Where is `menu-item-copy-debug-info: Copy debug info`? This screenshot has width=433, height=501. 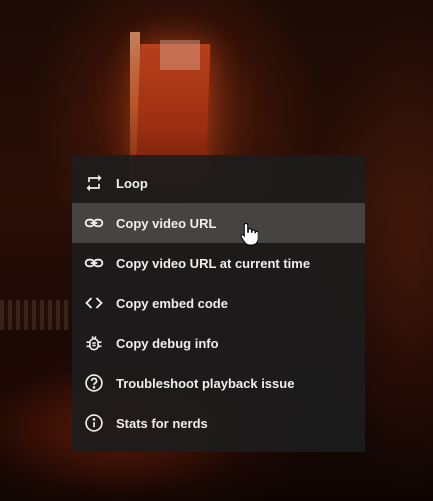 menu-item-copy-debug-info: Copy debug info is located at coordinates (218, 343).